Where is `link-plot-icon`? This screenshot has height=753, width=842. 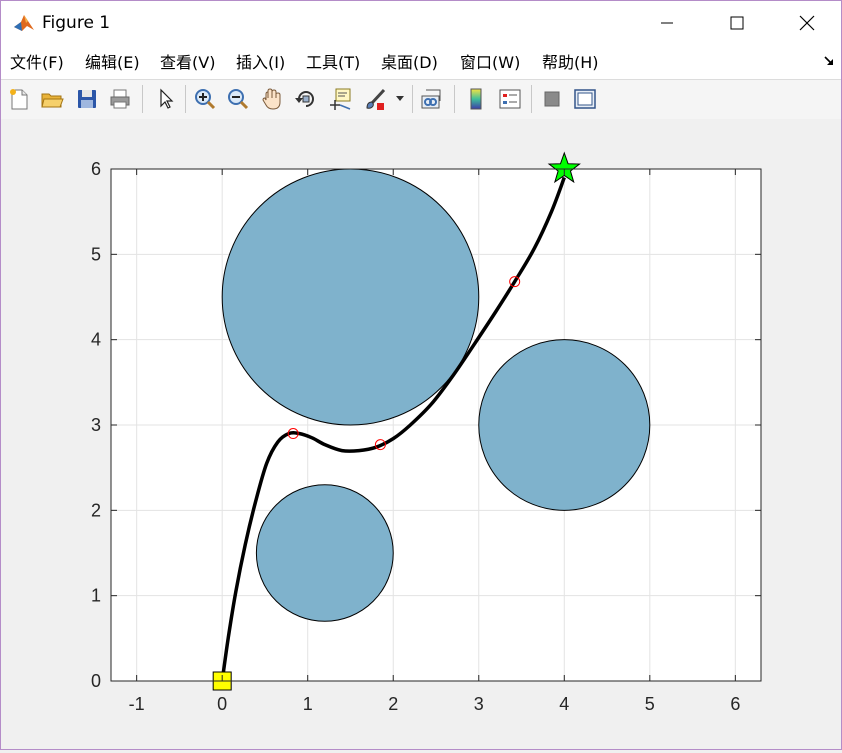
link-plot-icon is located at coordinates (431, 99).